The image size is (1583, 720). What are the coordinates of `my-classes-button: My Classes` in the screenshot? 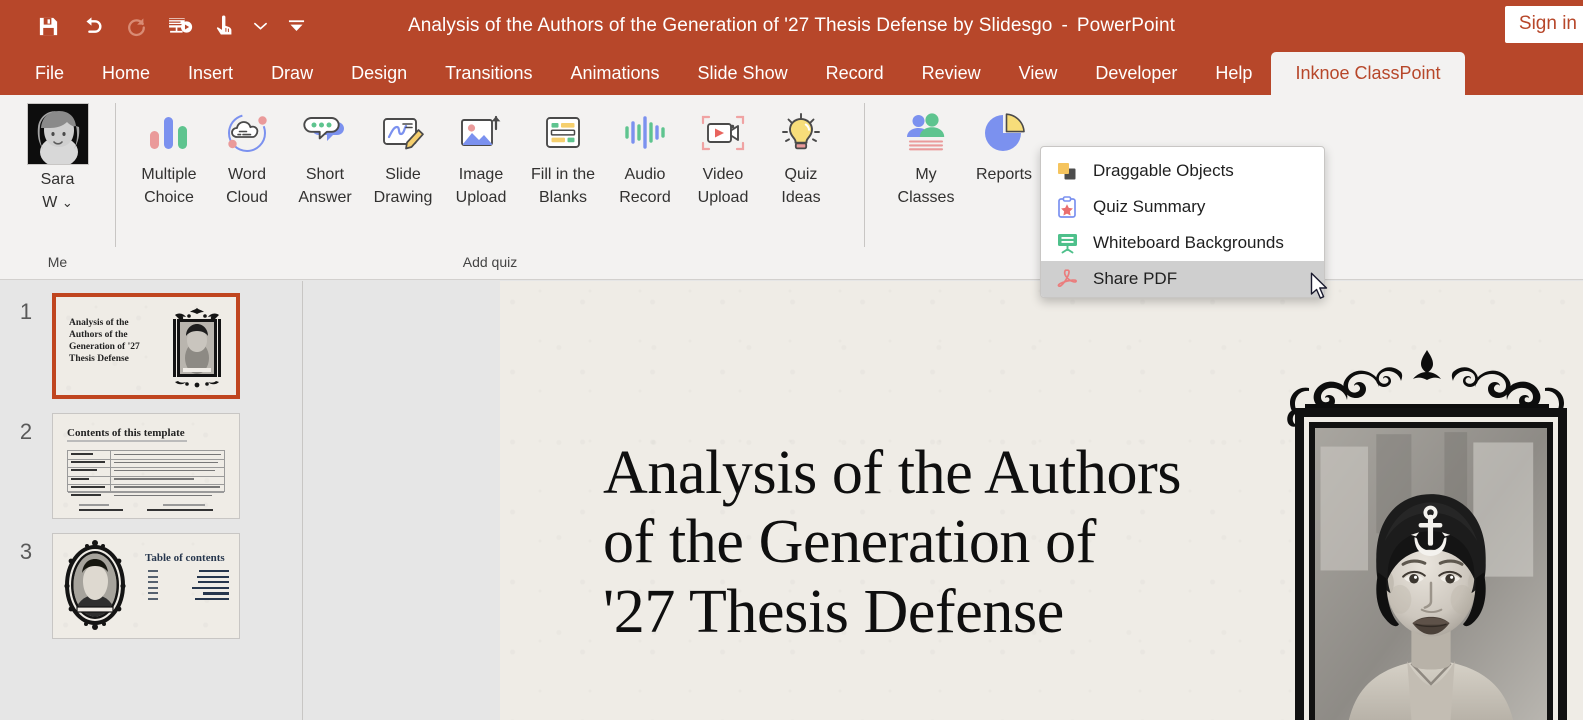 It's located at (926, 157).